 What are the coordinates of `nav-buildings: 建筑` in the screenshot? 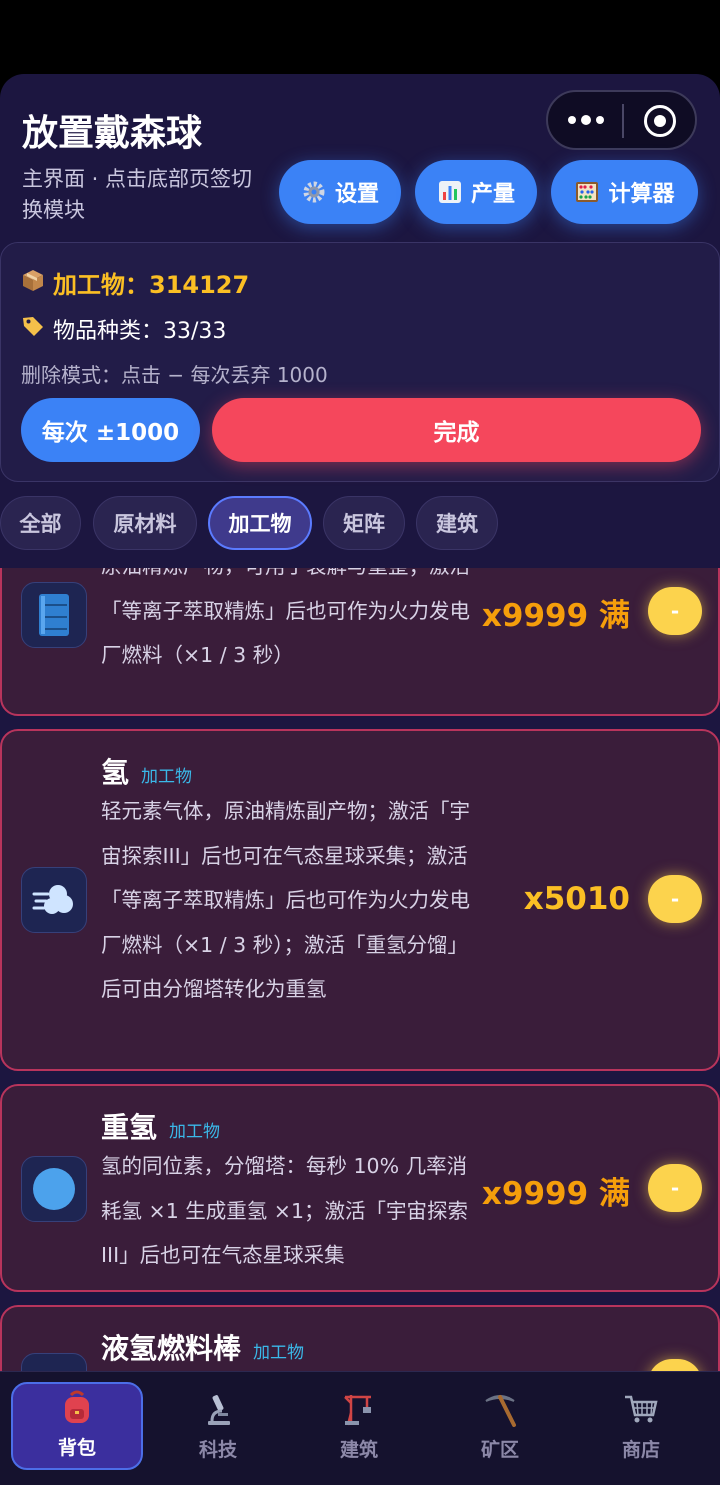 It's located at (359, 1426).